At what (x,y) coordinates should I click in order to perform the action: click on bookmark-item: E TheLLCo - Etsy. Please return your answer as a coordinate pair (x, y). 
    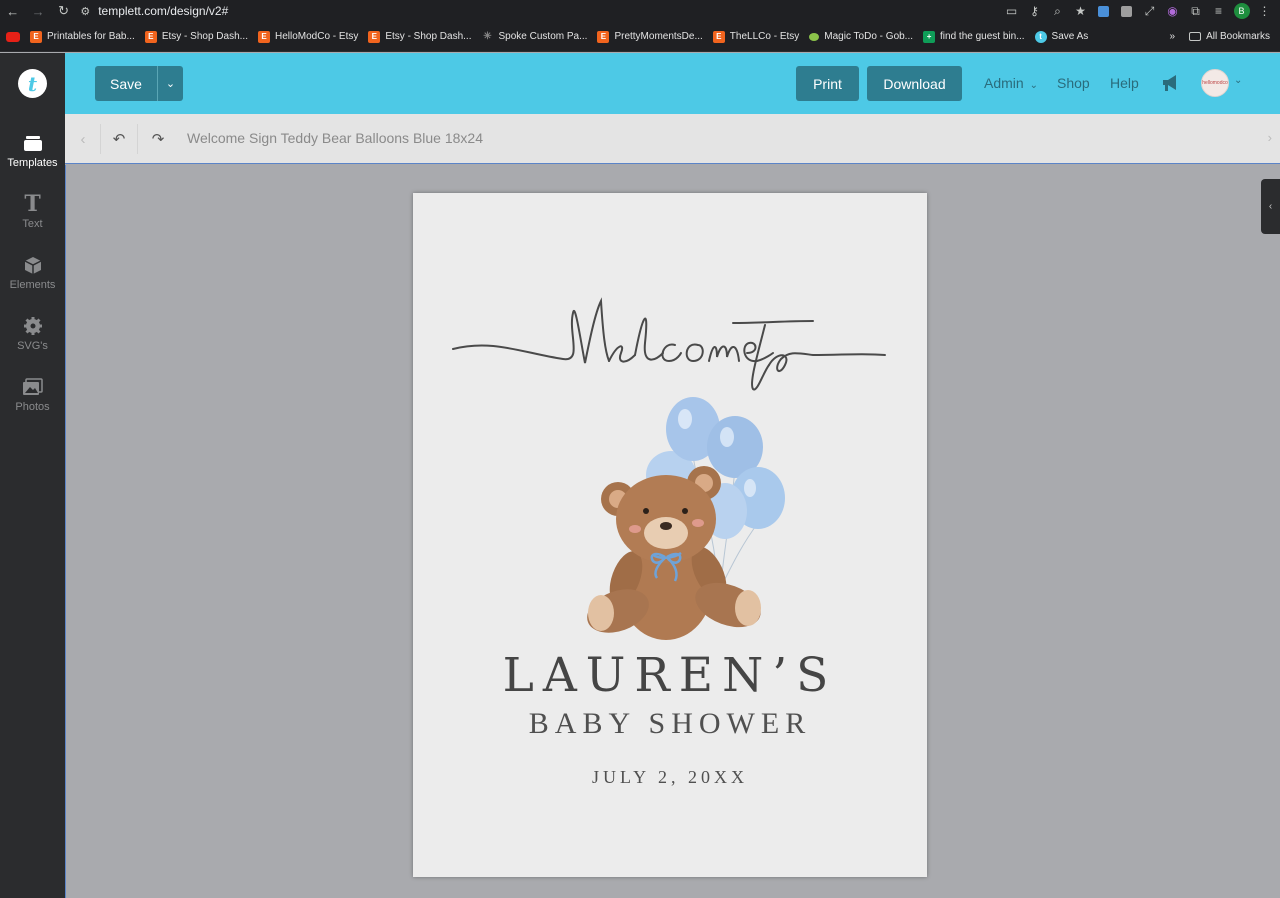
    Looking at the image, I should click on (755, 36).